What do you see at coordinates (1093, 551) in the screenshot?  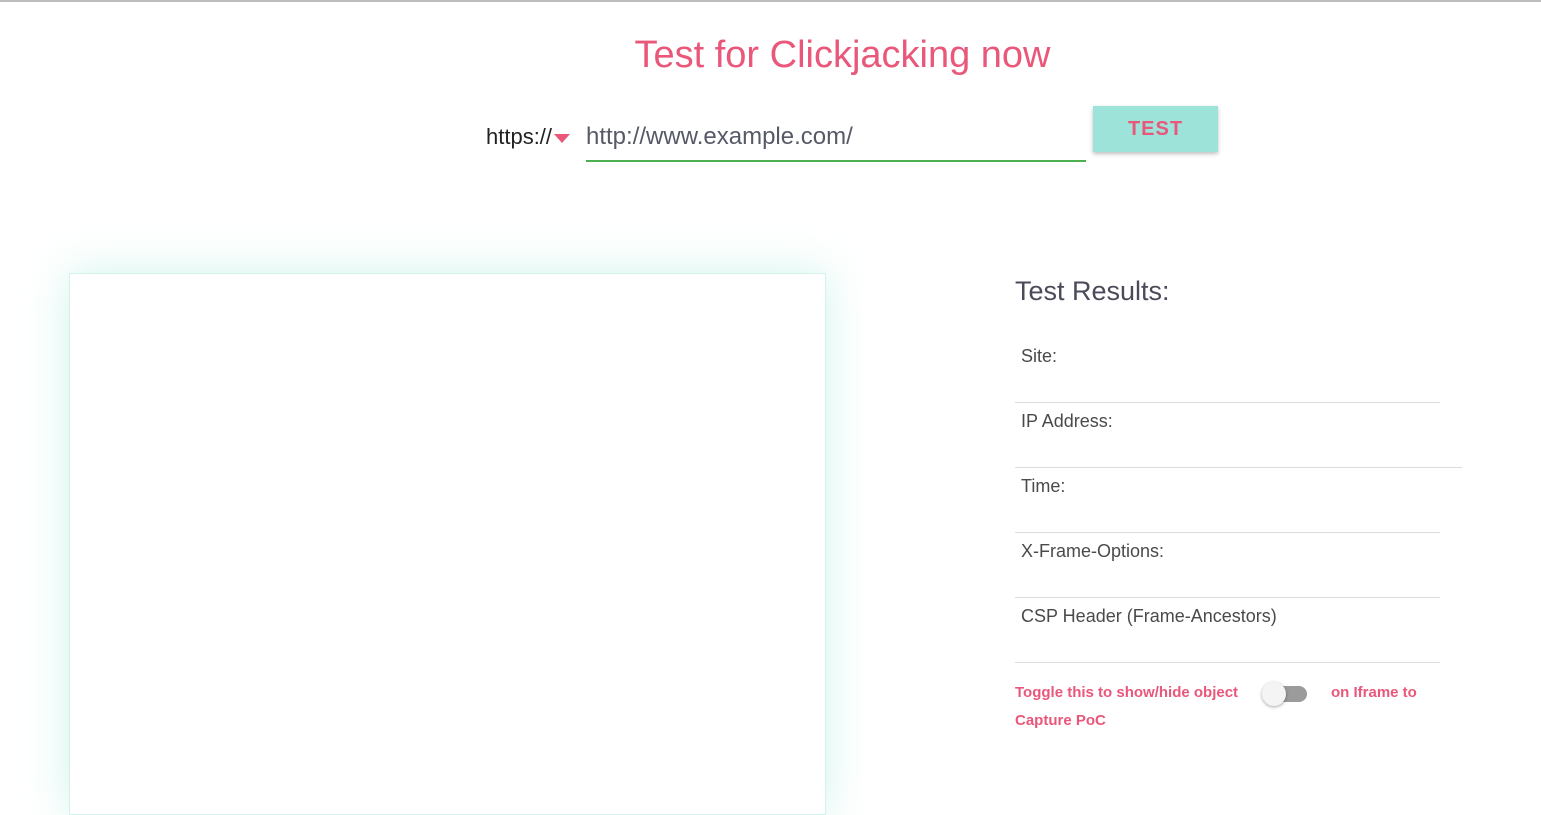 I see `result-label-x-frame-options: X-Frame-Options:` at bounding box center [1093, 551].